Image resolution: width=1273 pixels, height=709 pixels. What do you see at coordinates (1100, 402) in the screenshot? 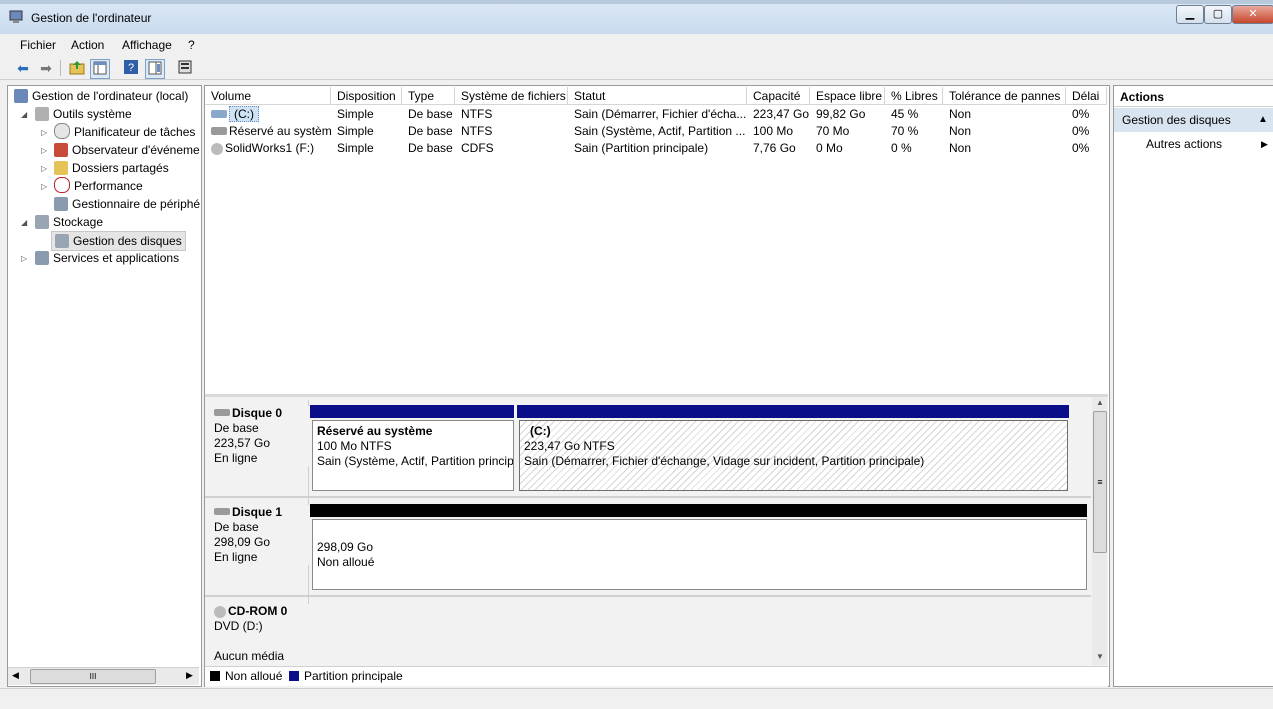
I see `scroll-up-icon: ▲` at bounding box center [1100, 402].